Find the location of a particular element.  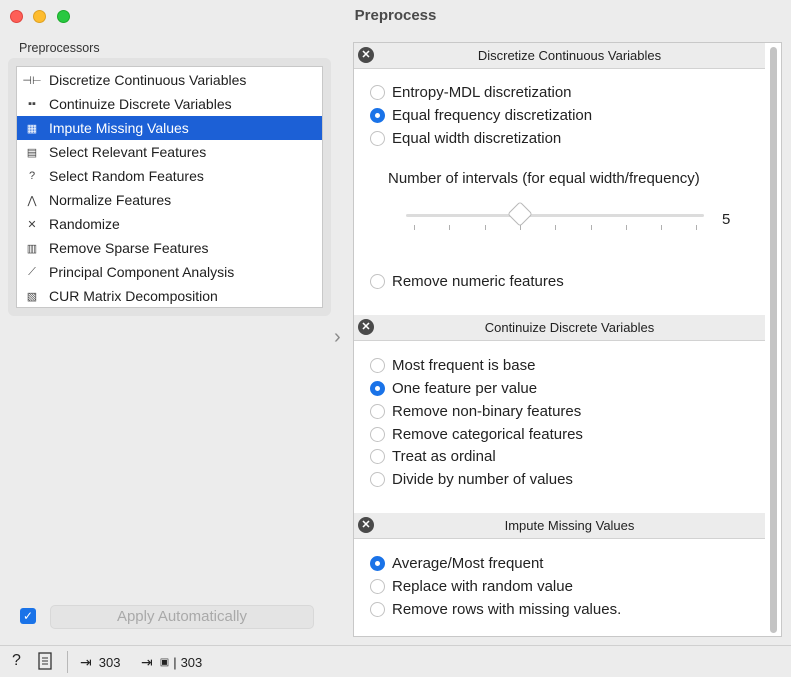

radio-label: Remove numeric features is located at coordinates (478, 281).